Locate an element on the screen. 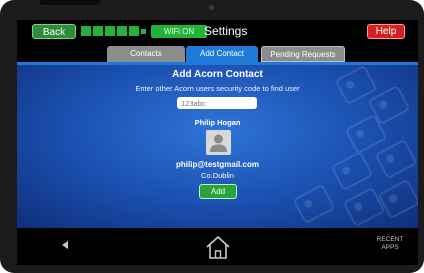 The height and width of the screenshot is (273, 424). avatar is located at coordinates (218, 142).